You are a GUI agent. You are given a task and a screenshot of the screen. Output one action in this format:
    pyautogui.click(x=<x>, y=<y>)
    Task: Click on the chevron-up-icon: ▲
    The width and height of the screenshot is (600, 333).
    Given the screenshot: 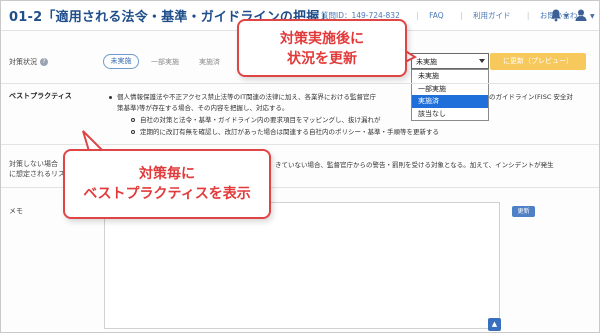 What is the action you would take?
    pyautogui.click(x=494, y=324)
    